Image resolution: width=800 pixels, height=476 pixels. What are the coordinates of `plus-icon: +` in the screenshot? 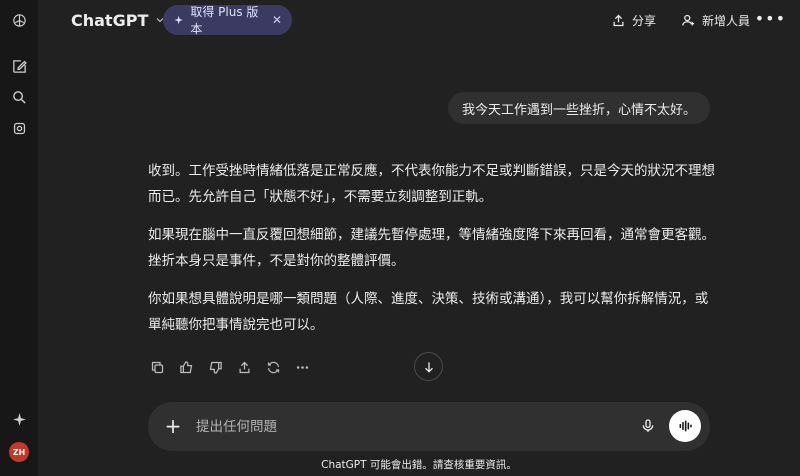 It's located at (173, 426).